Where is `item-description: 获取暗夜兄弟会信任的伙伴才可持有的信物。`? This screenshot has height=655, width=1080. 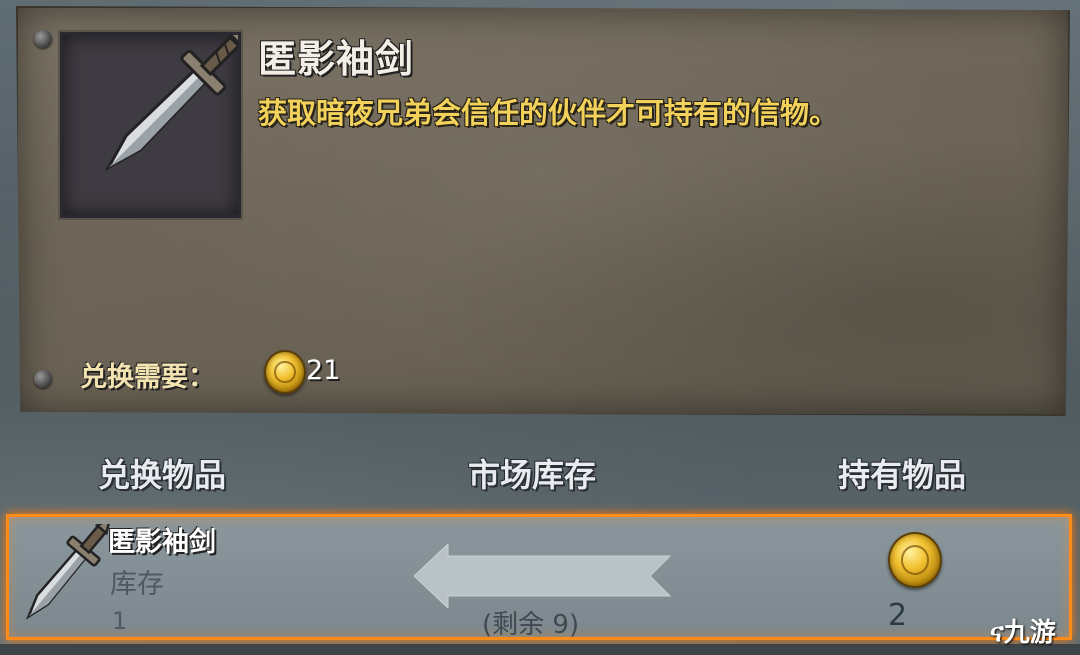 item-description: 获取暗夜兄弟会信任的伙伴才可持有的信物。 is located at coordinates (548, 113).